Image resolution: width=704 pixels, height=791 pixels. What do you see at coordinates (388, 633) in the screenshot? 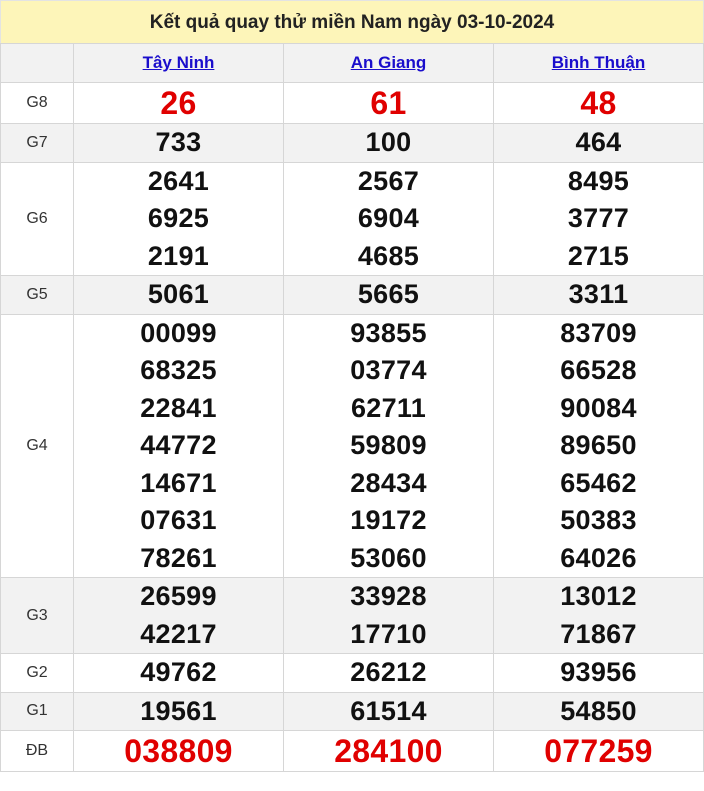
I see `prize-number: 17710` at bounding box center [388, 633].